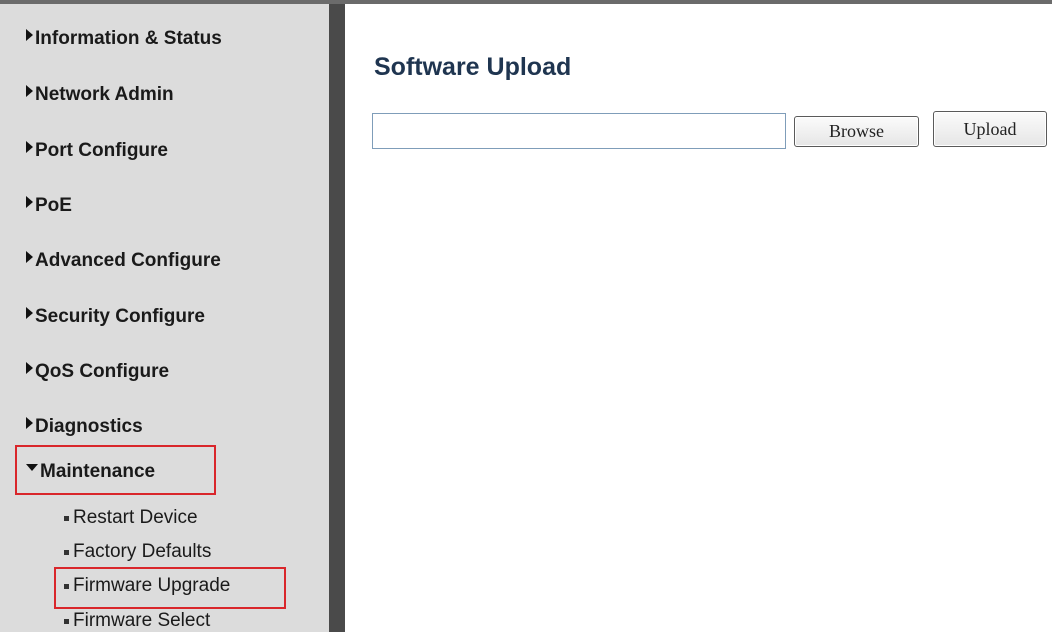  What do you see at coordinates (337, 318) in the screenshot?
I see `frame-divider` at bounding box center [337, 318].